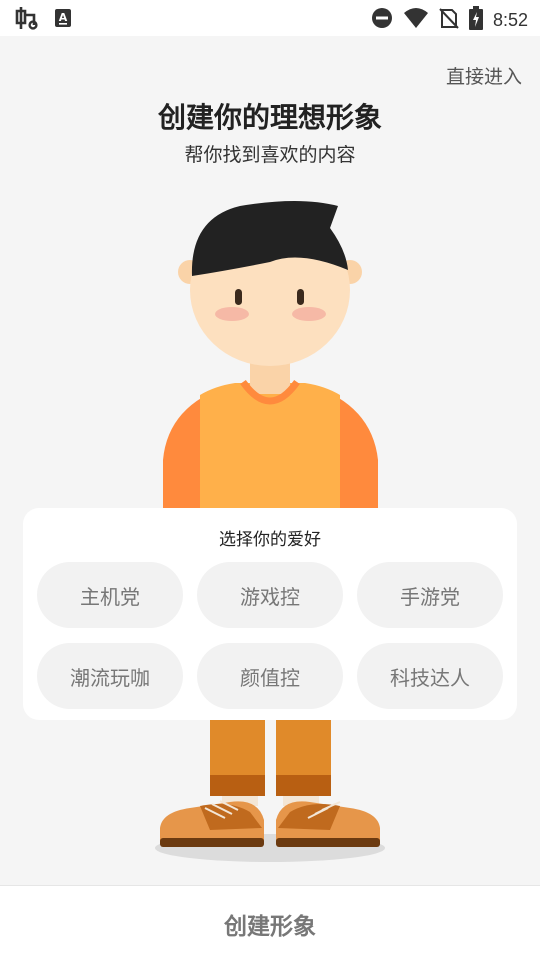 This screenshot has height=961, width=540. I want to click on clock: 8:52, so click(510, 19).